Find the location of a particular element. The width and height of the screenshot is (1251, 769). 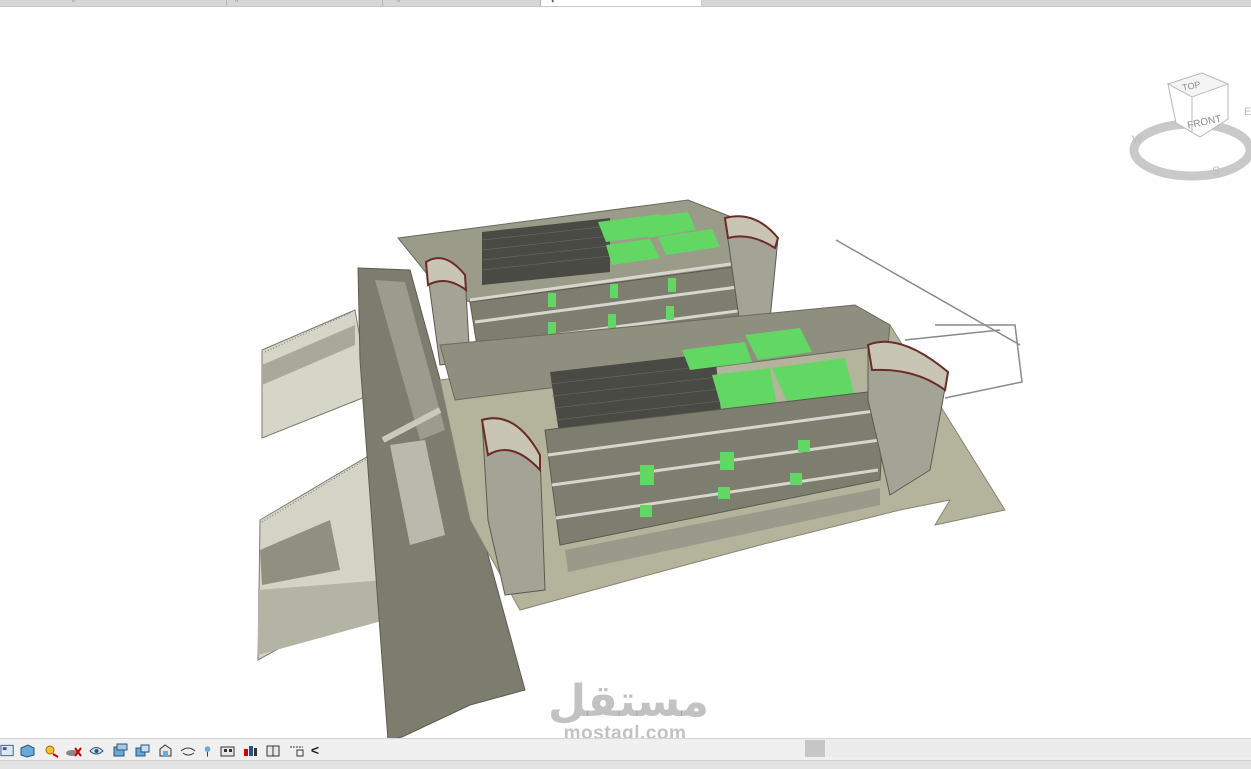

shadows-icon is located at coordinates (73, 750).